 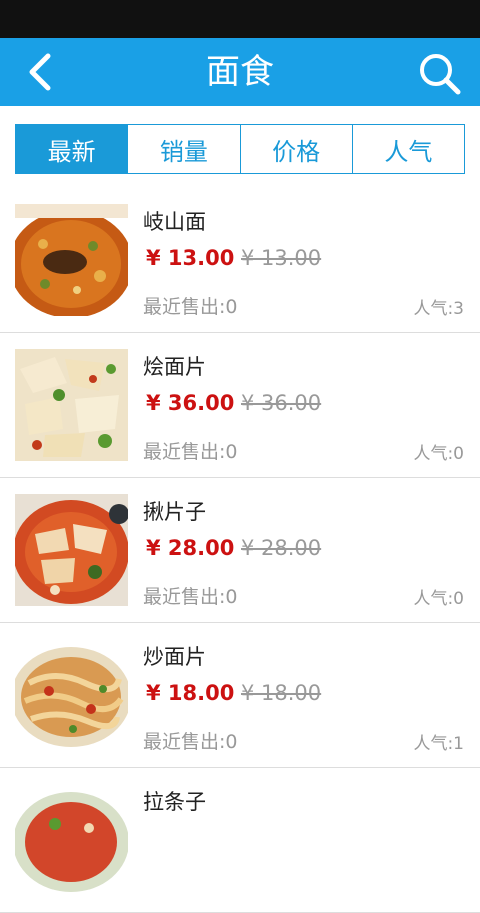 I want to click on title-bar: 面食, so click(x=240, y=72).